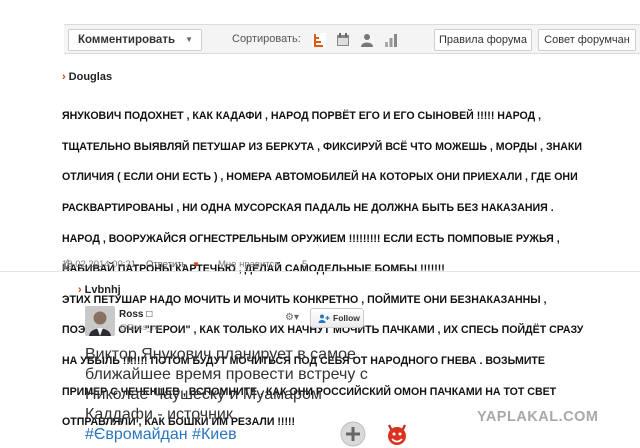 The width and height of the screenshot is (640, 448). I want to click on rating-bars-icon, so click(391, 40).